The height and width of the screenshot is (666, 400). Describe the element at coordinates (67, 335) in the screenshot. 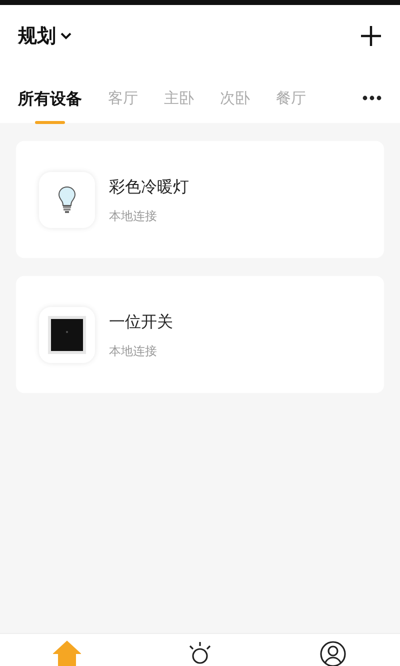

I see `wall-switch-icon` at that location.